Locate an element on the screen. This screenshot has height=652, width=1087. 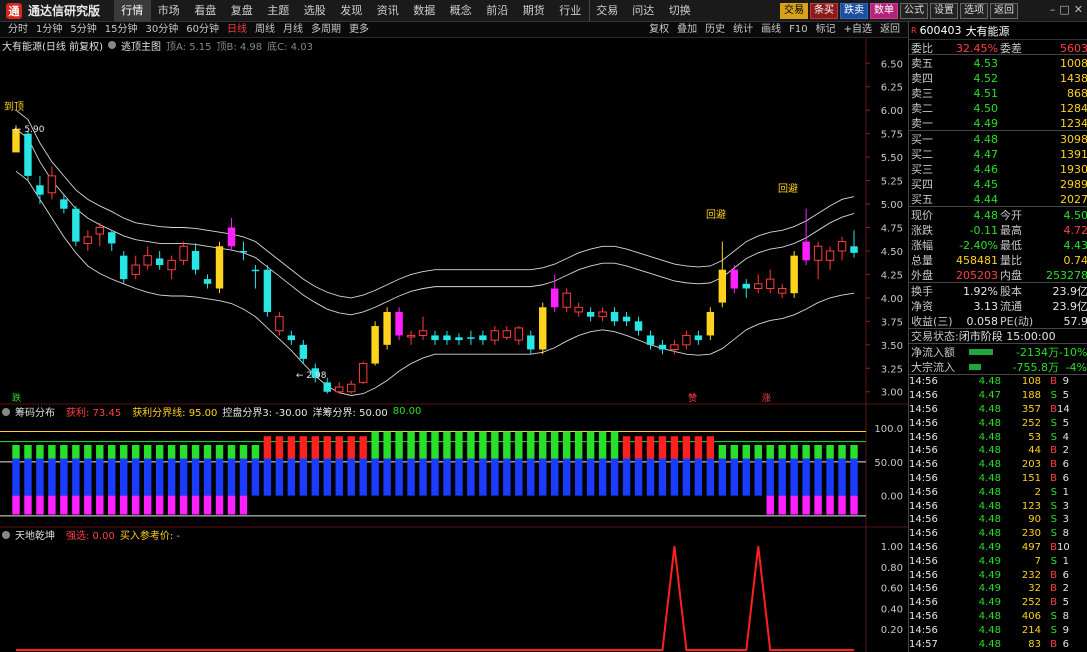
tick-row: 14:56 4.48 123 S 3 is located at coordinates (998, 506).